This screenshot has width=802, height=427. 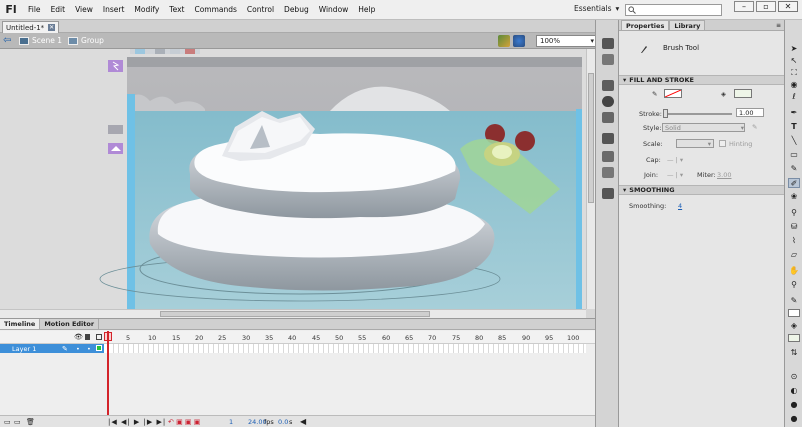 What do you see at coordinates (794, 377) in the screenshot?
I see `snap-icon: ⊙` at bounding box center [794, 377].